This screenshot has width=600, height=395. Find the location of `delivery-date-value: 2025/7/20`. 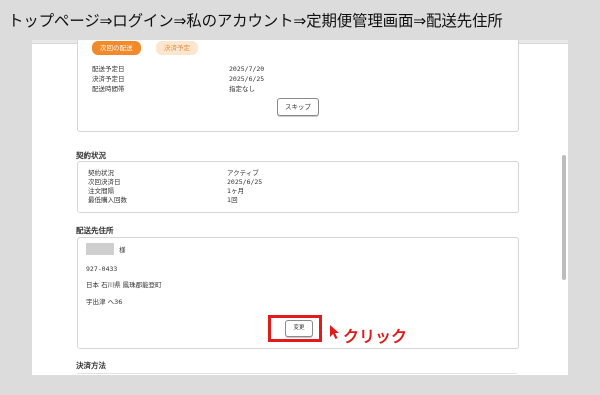

delivery-date-value: 2025/7/20 is located at coordinates (247, 69).